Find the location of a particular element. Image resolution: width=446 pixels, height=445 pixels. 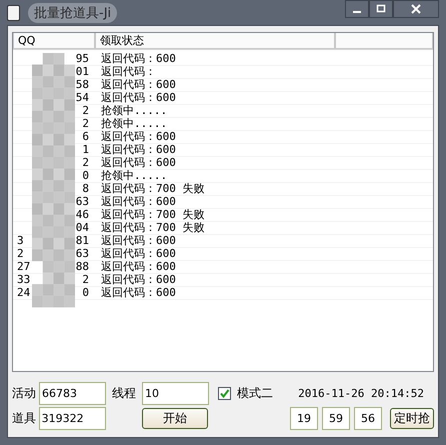

table-cell: 24 is located at coordinates (23, 293).